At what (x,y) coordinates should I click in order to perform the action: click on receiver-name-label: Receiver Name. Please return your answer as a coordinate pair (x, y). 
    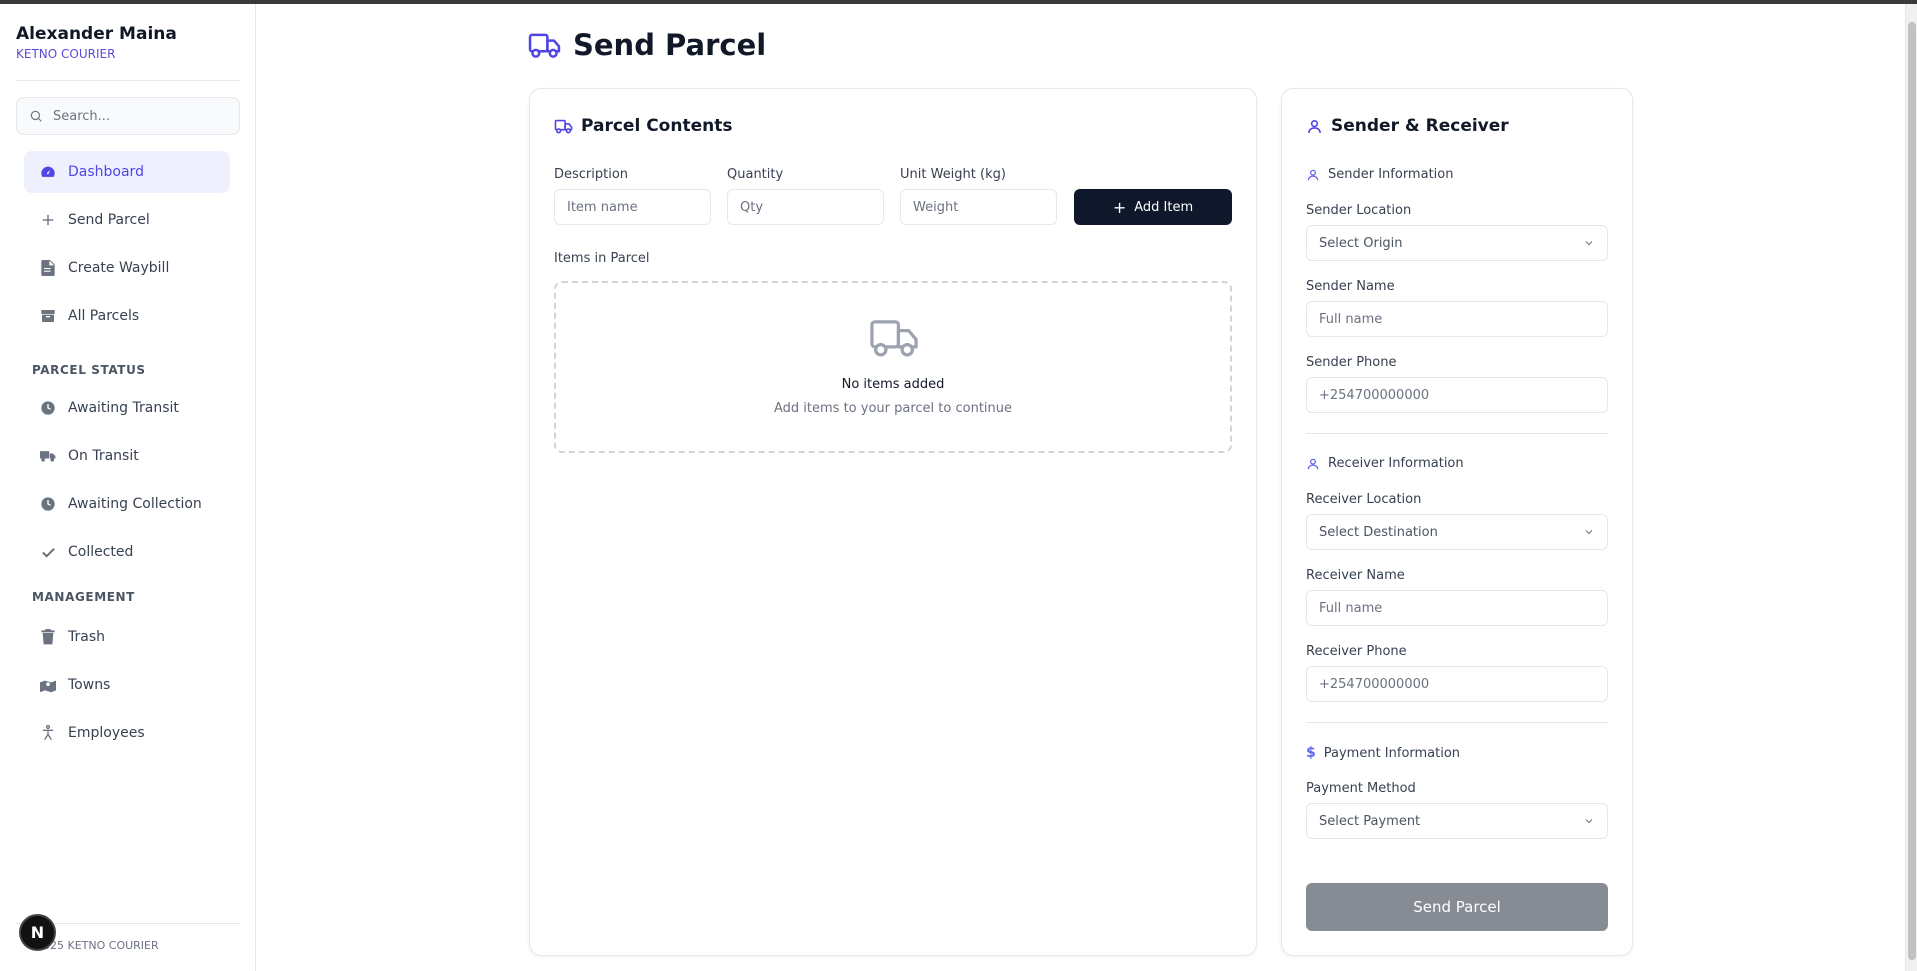
    Looking at the image, I should click on (1355, 575).